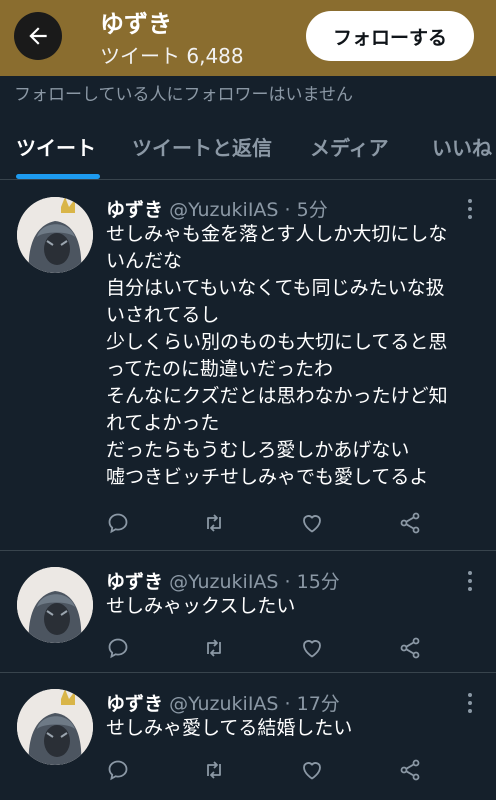  What do you see at coordinates (163, 423) in the screenshot?
I see `tweet-line: れてよかった` at bounding box center [163, 423].